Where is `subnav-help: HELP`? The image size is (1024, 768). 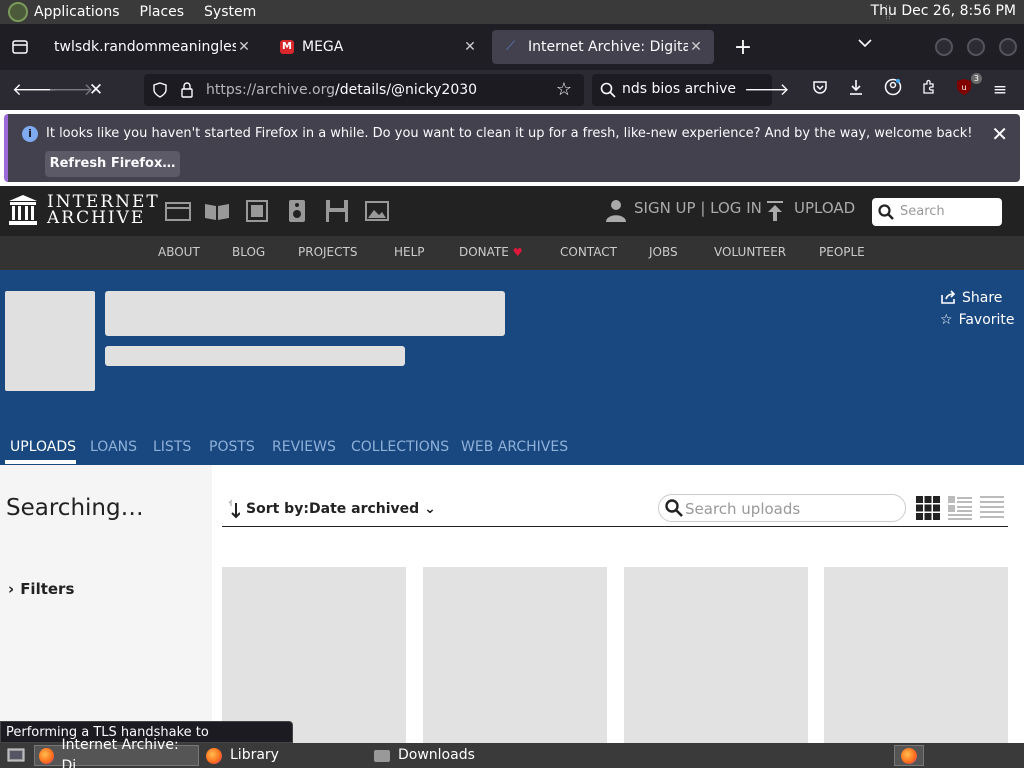 subnav-help: HELP is located at coordinates (409, 252).